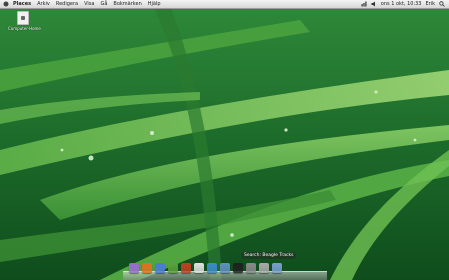  Describe the element at coordinates (67, 4) in the screenshot. I see `menu-redigera: Redigera` at that location.